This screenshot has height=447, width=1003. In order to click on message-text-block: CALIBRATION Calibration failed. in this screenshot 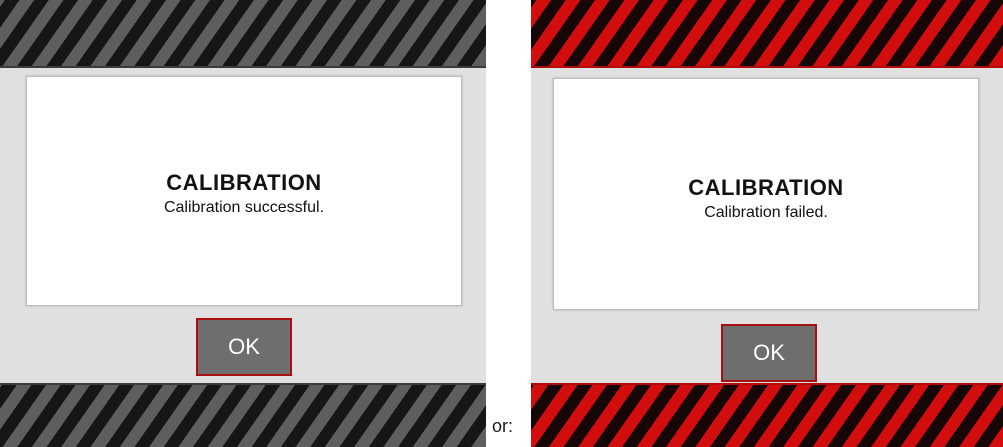, I will do `click(766, 198)`.